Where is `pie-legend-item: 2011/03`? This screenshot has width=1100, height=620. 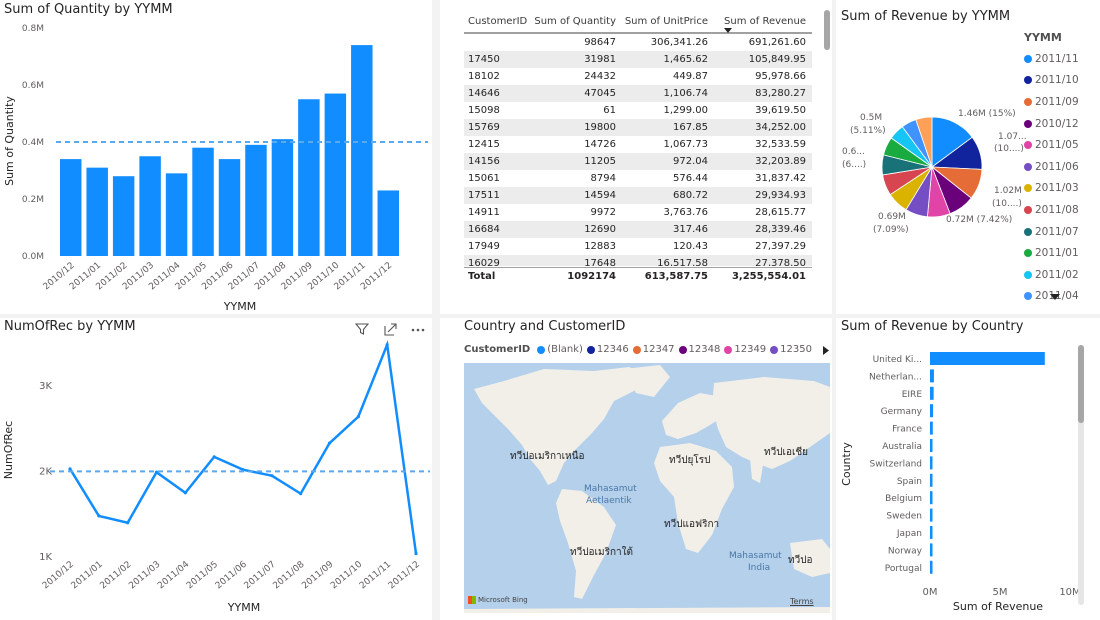 pie-legend-item: 2011/03 is located at coordinates (1060, 189).